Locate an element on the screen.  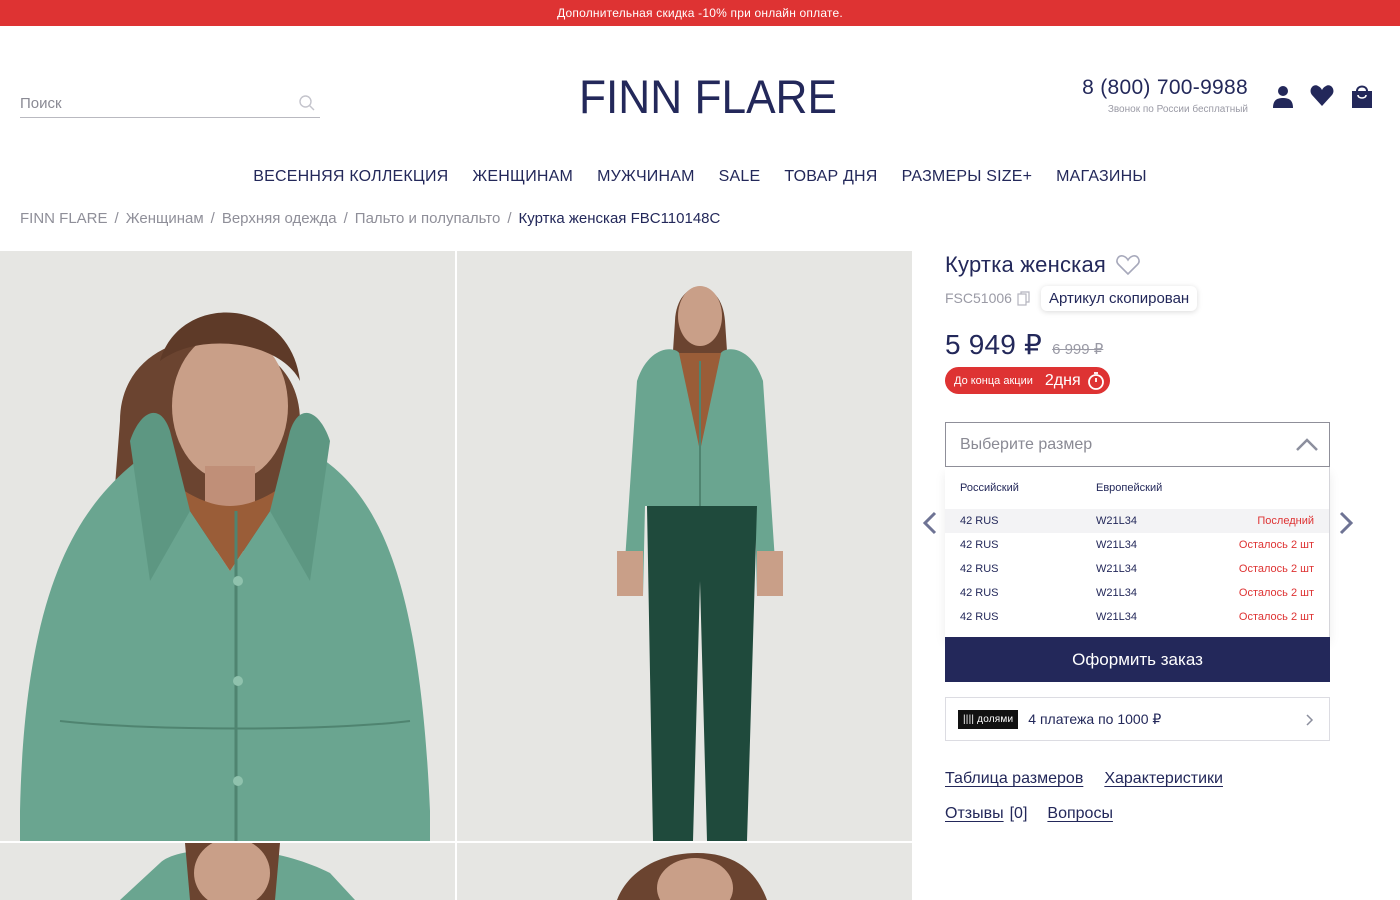
questions-link: Вопросы is located at coordinates (1080, 814).